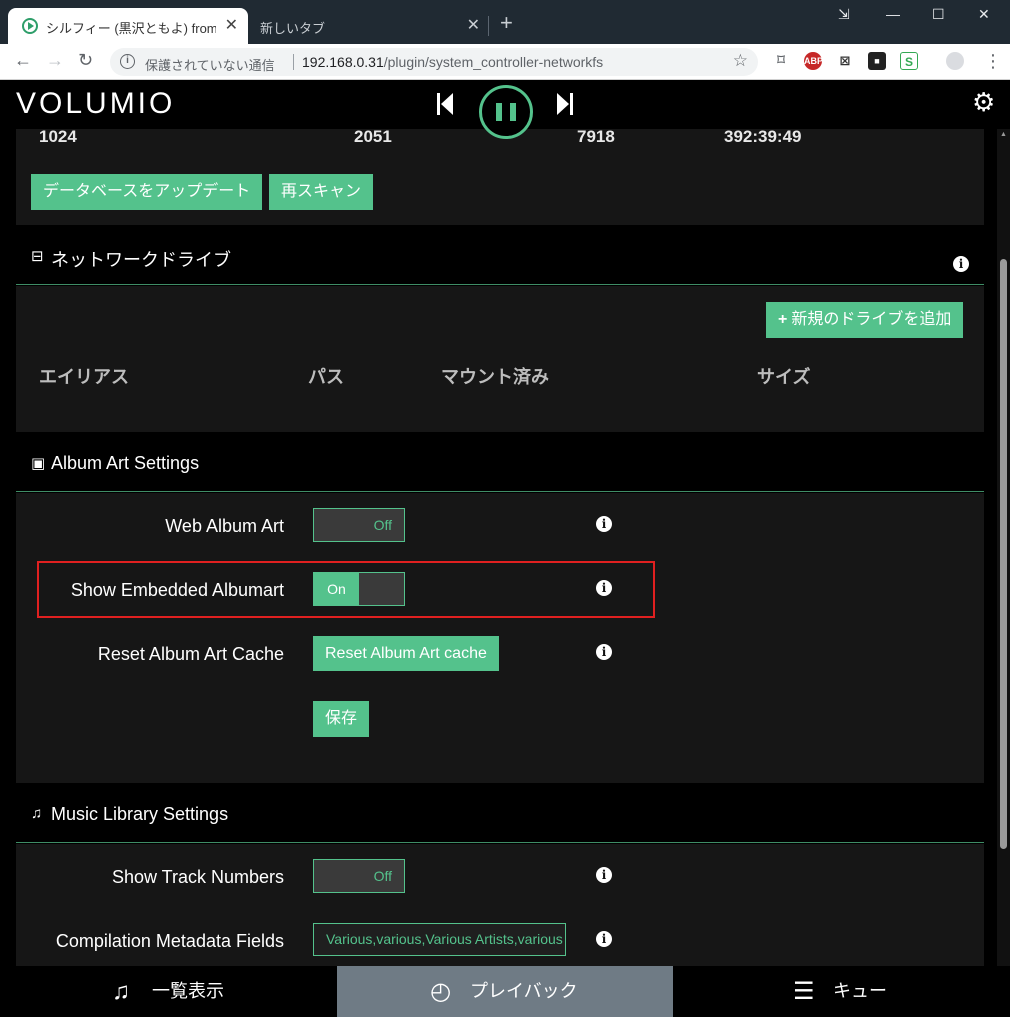  I want to click on section-title: ネットワークドライブ, so click(141, 260).